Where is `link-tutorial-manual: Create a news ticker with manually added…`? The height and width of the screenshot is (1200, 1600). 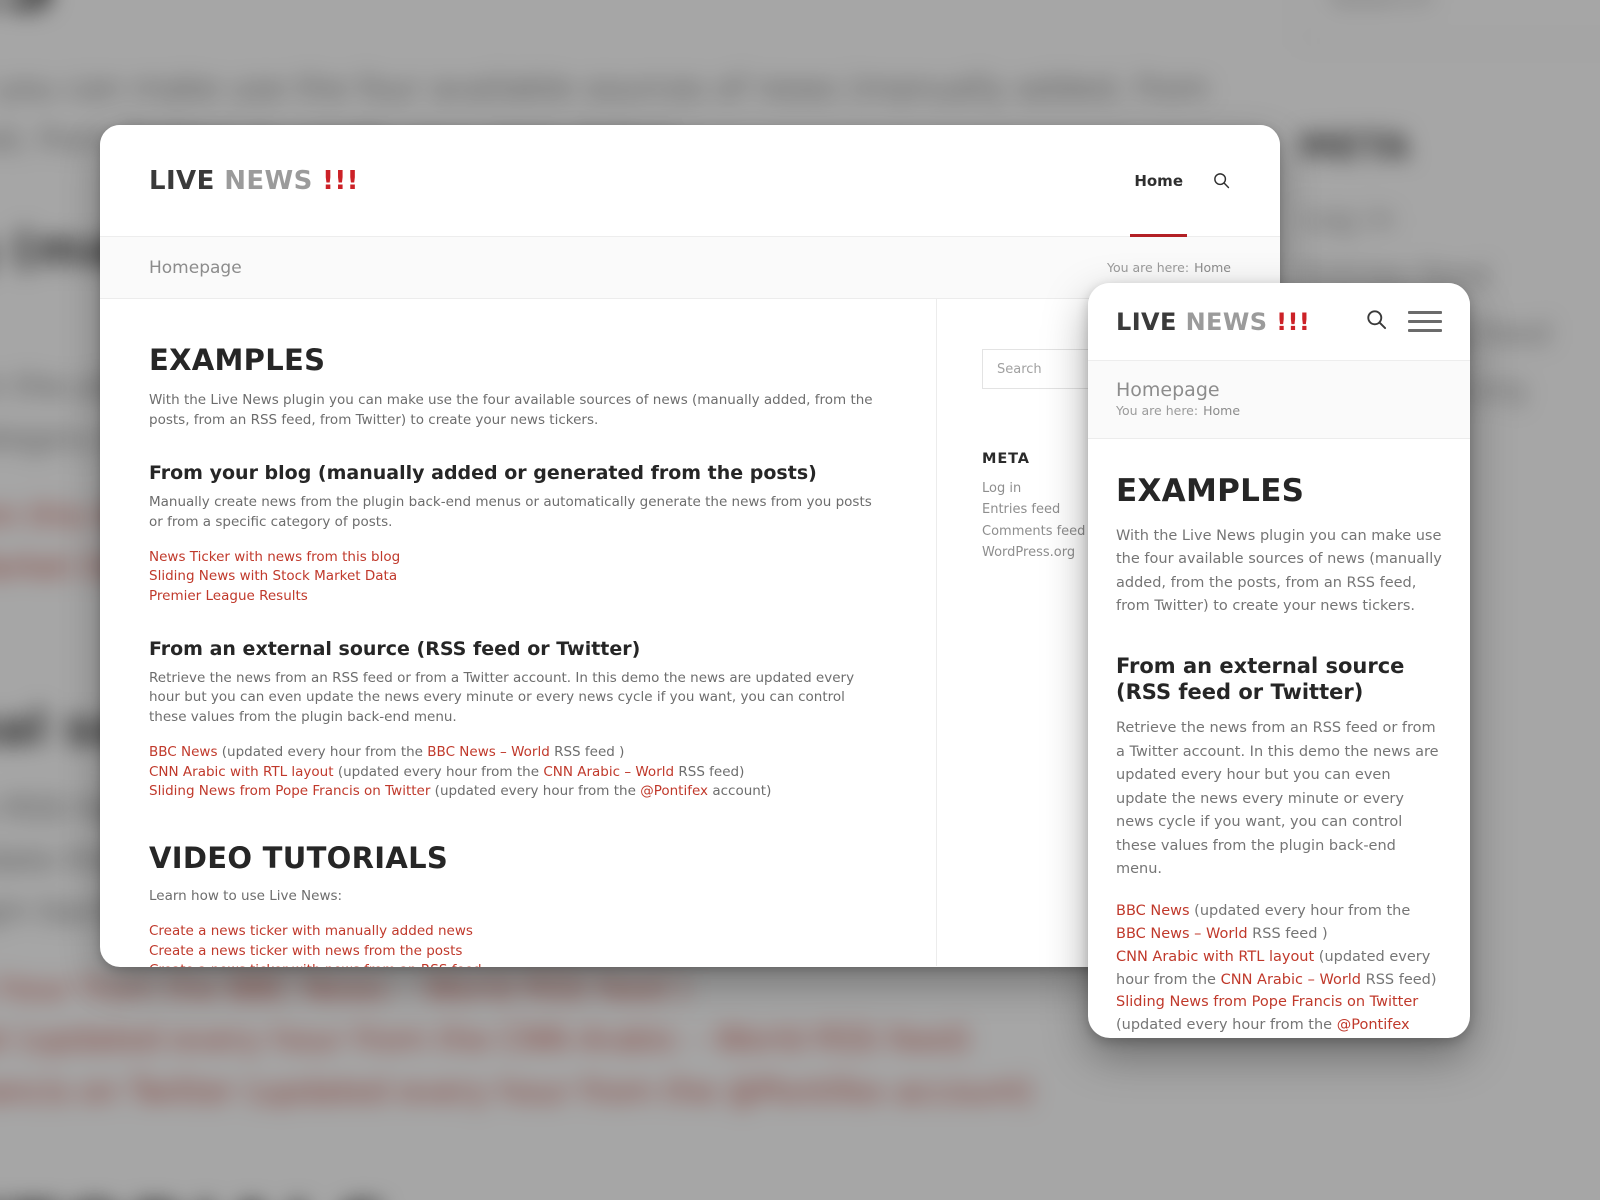
link-tutorial-manual: Create a news ticker with manually added… is located at coordinates (311, 931).